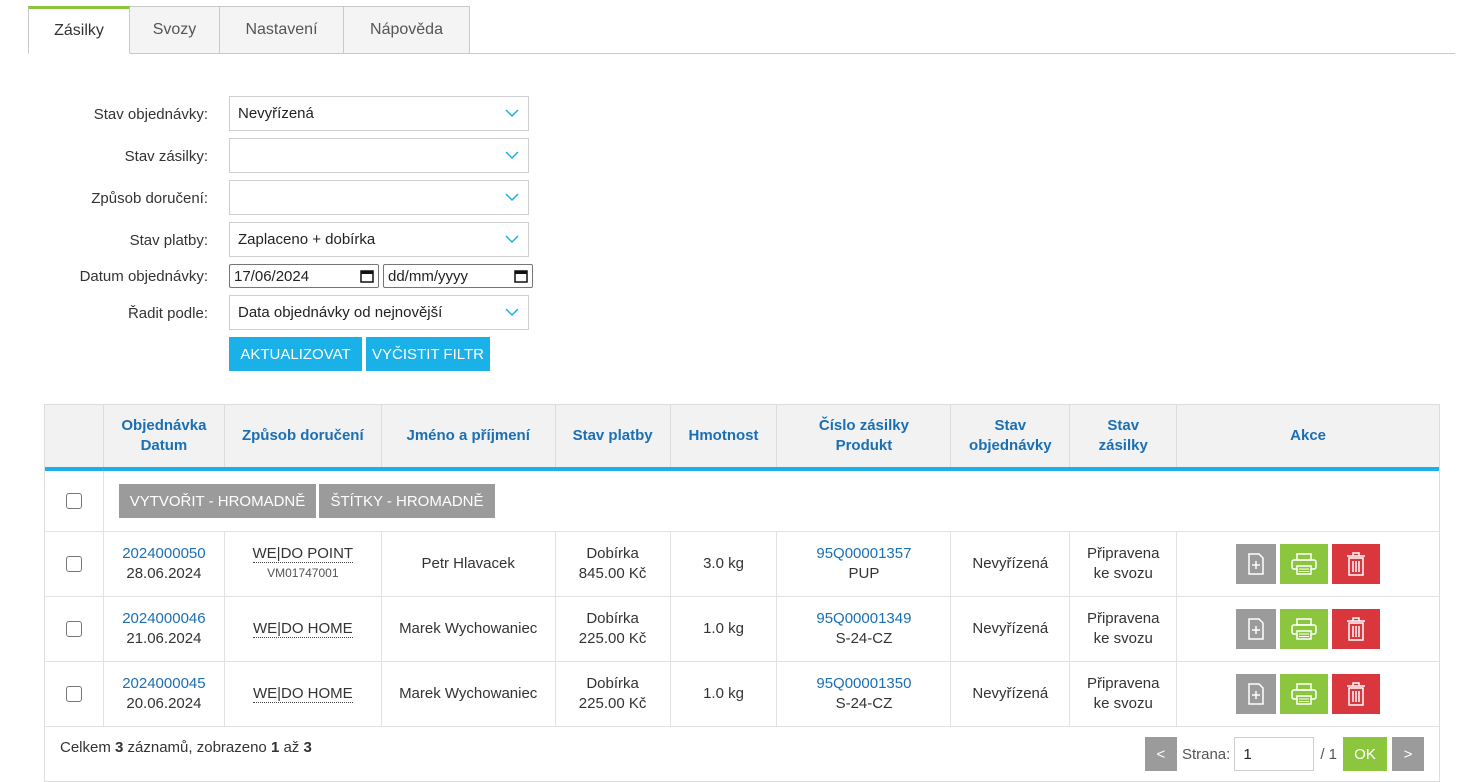 The width and height of the screenshot is (1465, 782). What do you see at coordinates (864, 573) in the screenshot?
I see `product: PUP` at bounding box center [864, 573].